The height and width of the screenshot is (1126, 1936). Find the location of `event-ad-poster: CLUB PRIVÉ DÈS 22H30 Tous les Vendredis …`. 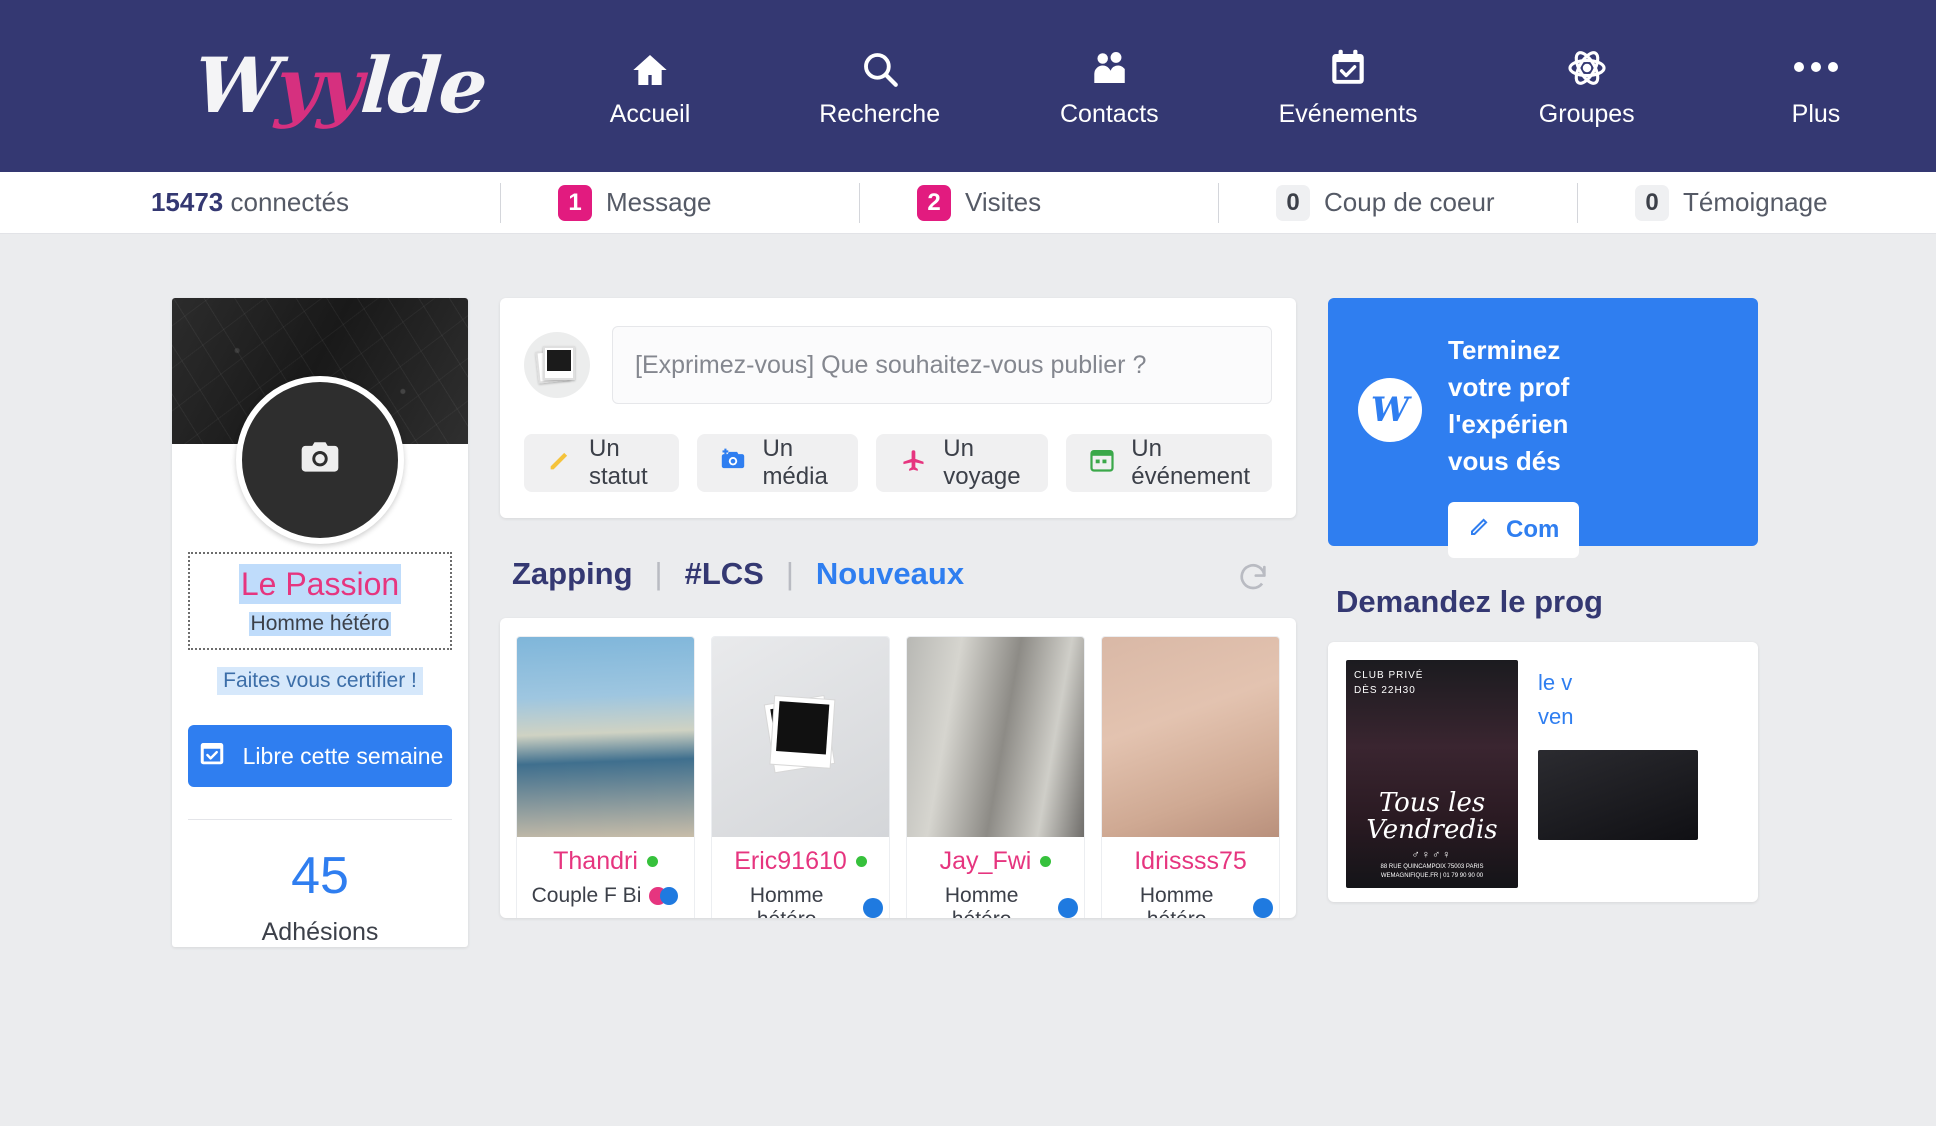

event-ad-poster: CLUB PRIVÉ DÈS 22H30 Tous les Vendredis … is located at coordinates (1432, 774).